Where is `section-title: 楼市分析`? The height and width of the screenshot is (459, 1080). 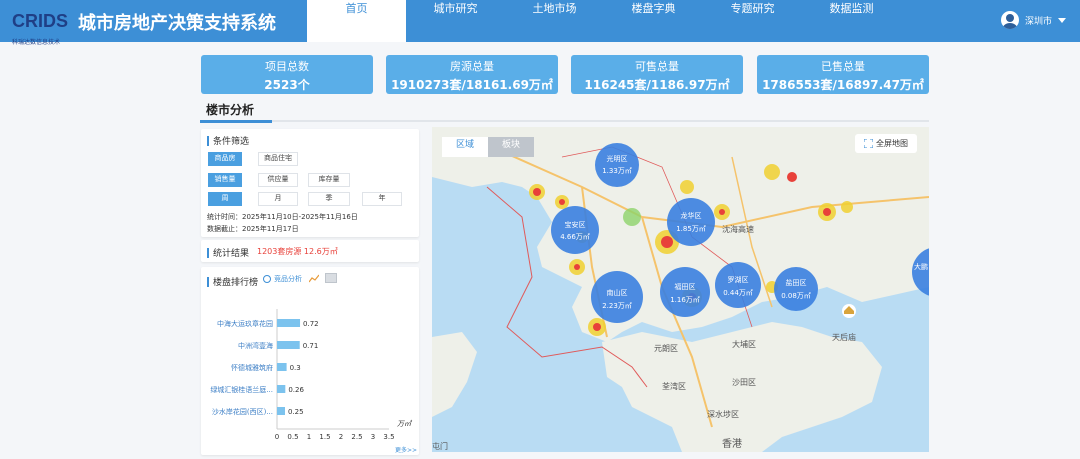 section-title: 楼市分析 is located at coordinates (230, 110).